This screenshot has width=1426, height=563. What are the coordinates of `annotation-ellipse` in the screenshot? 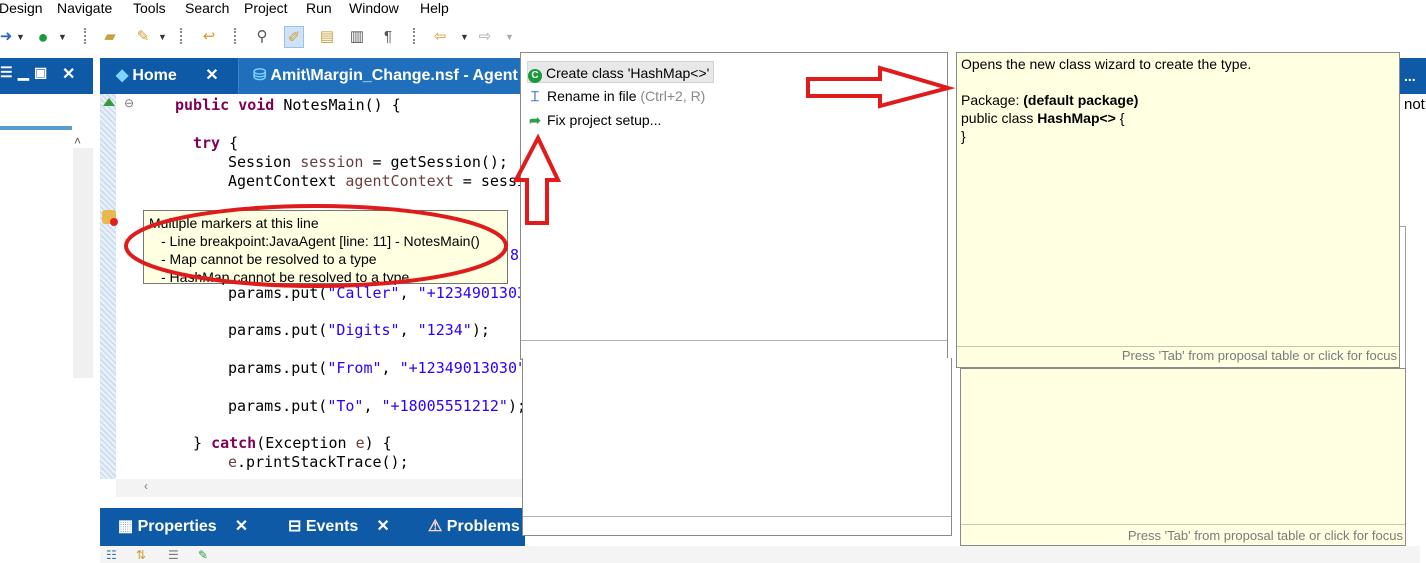 It's located at (316, 246).